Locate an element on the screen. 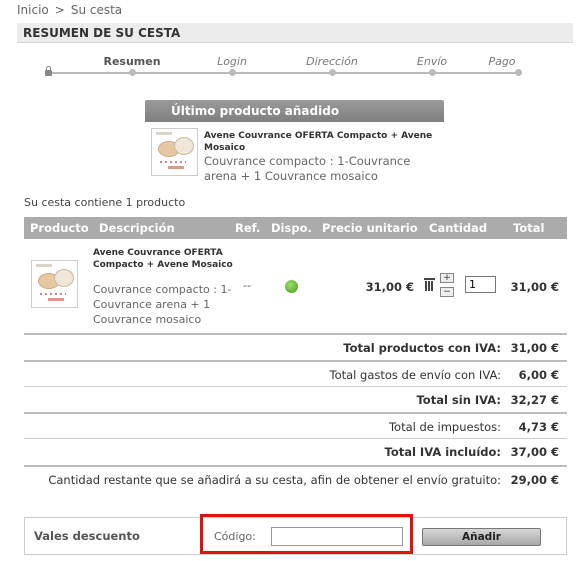 This screenshot has height=561, width=587. total-with-vat-row: Total IVA incluído: 37,00 € is located at coordinates (295, 451).